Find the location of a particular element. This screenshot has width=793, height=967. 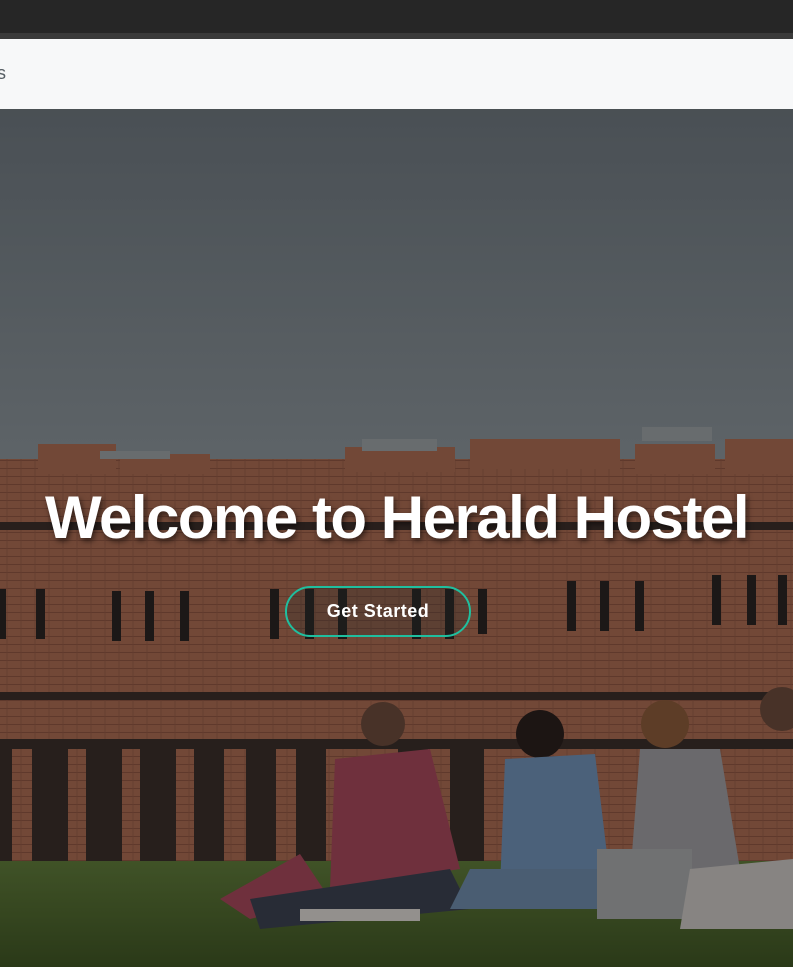

browser-top-bar is located at coordinates (396, 16).